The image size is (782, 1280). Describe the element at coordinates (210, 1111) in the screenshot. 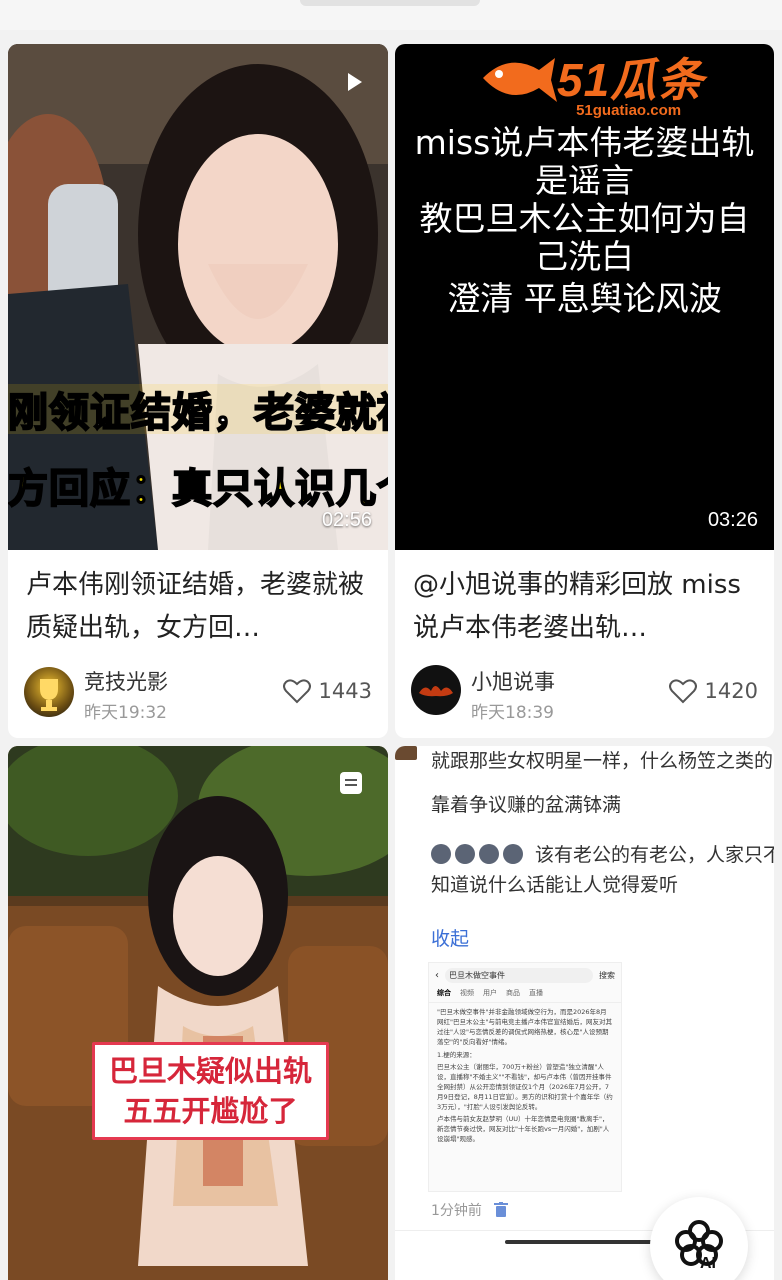

I see `caption-line: 五五开尴尬了` at that location.